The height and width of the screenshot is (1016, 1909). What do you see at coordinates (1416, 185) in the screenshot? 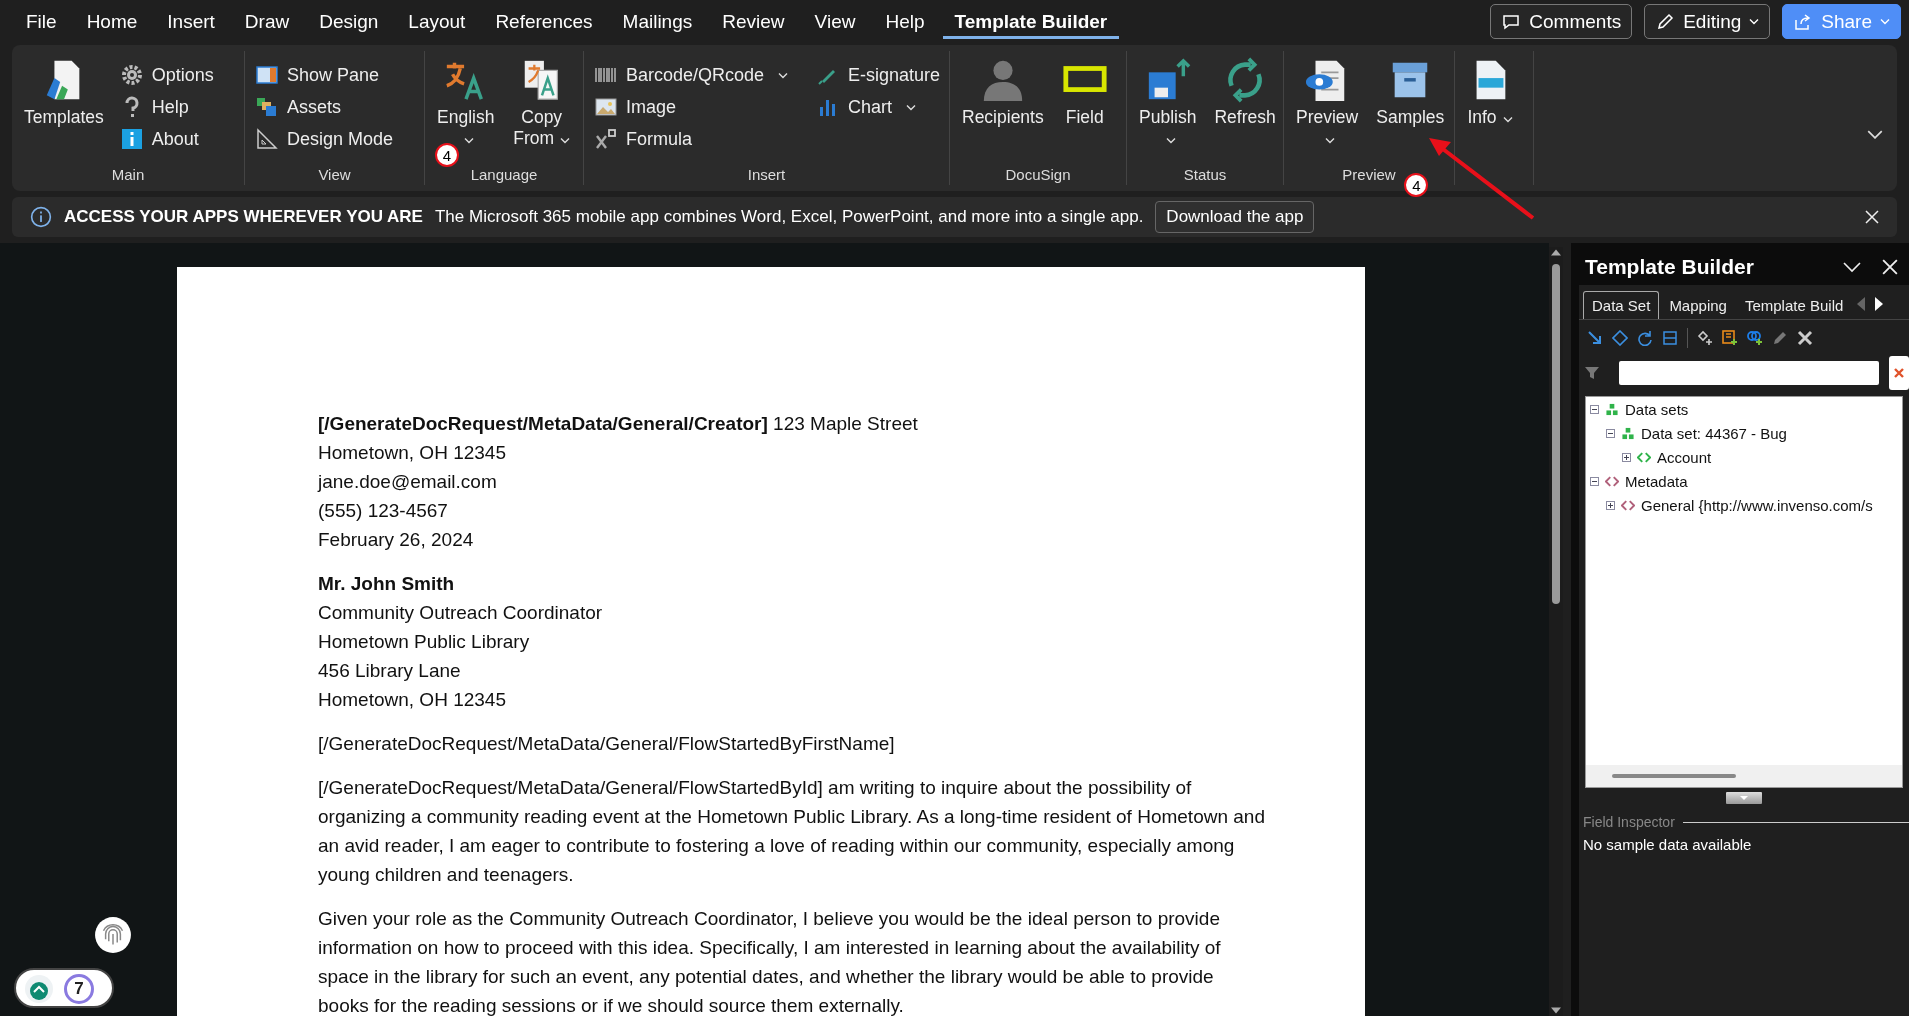
I see `annotation-badge: 4` at bounding box center [1416, 185].